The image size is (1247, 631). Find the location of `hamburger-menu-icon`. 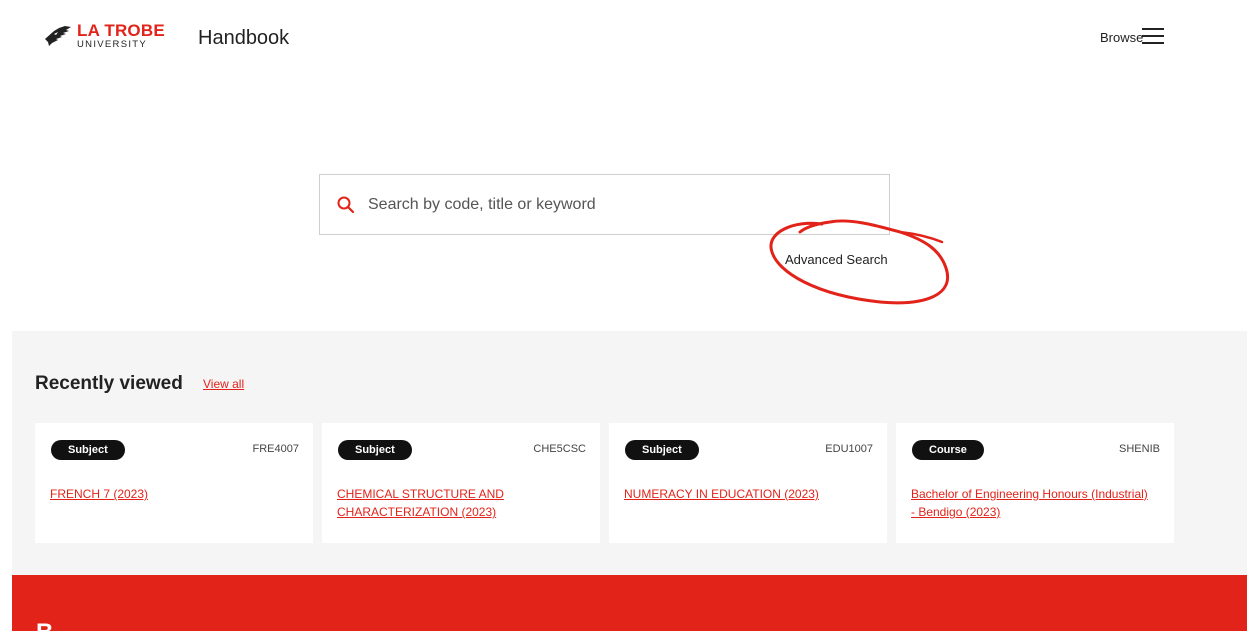

hamburger-menu-icon is located at coordinates (1153, 36).